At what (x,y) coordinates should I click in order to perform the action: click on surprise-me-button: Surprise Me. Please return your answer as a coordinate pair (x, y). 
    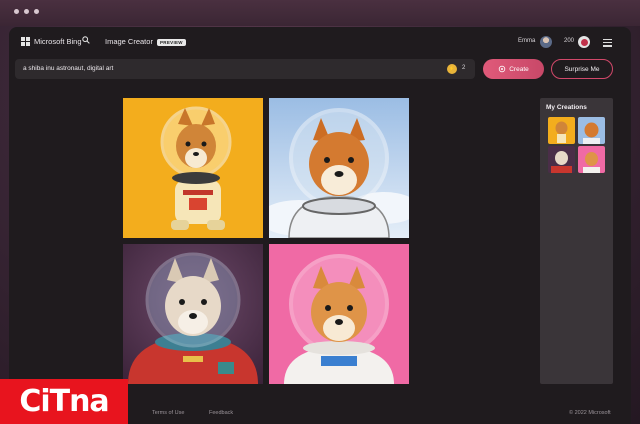
    Looking at the image, I should click on (582, 69).